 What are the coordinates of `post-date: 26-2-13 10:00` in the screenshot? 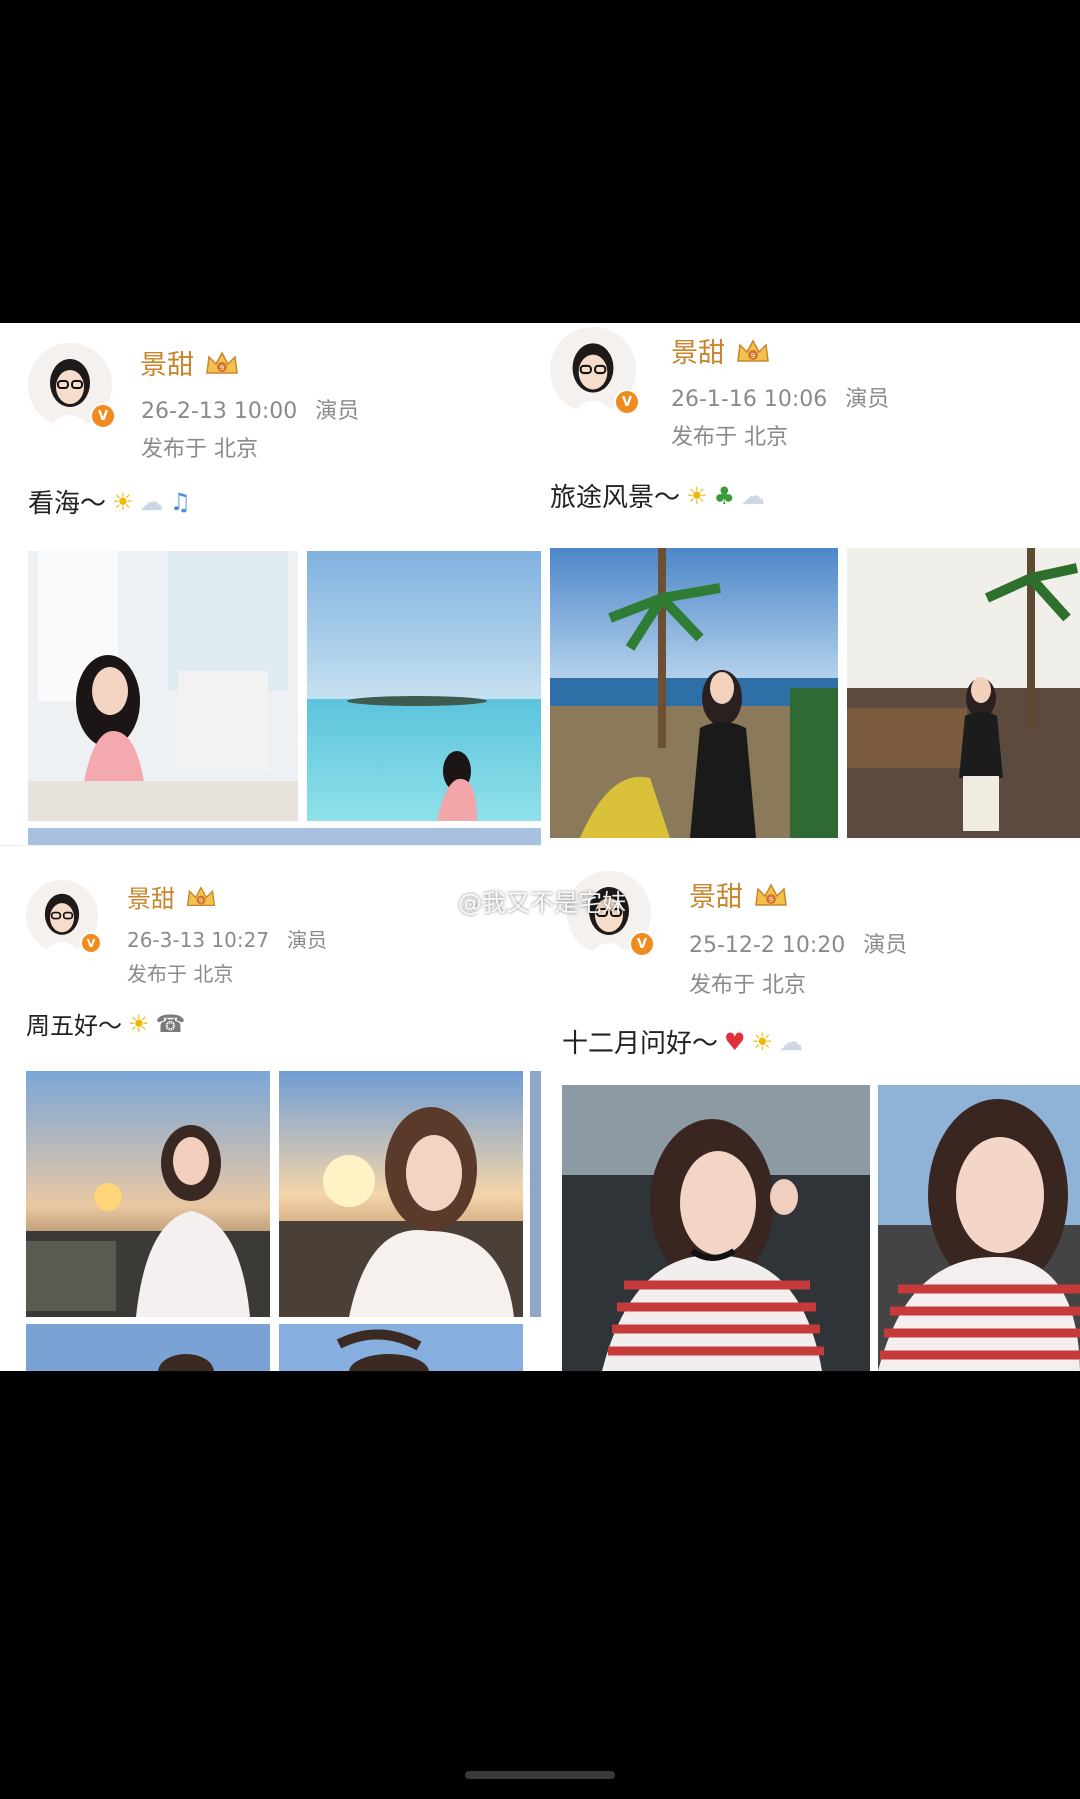 It's located at (219, 411).